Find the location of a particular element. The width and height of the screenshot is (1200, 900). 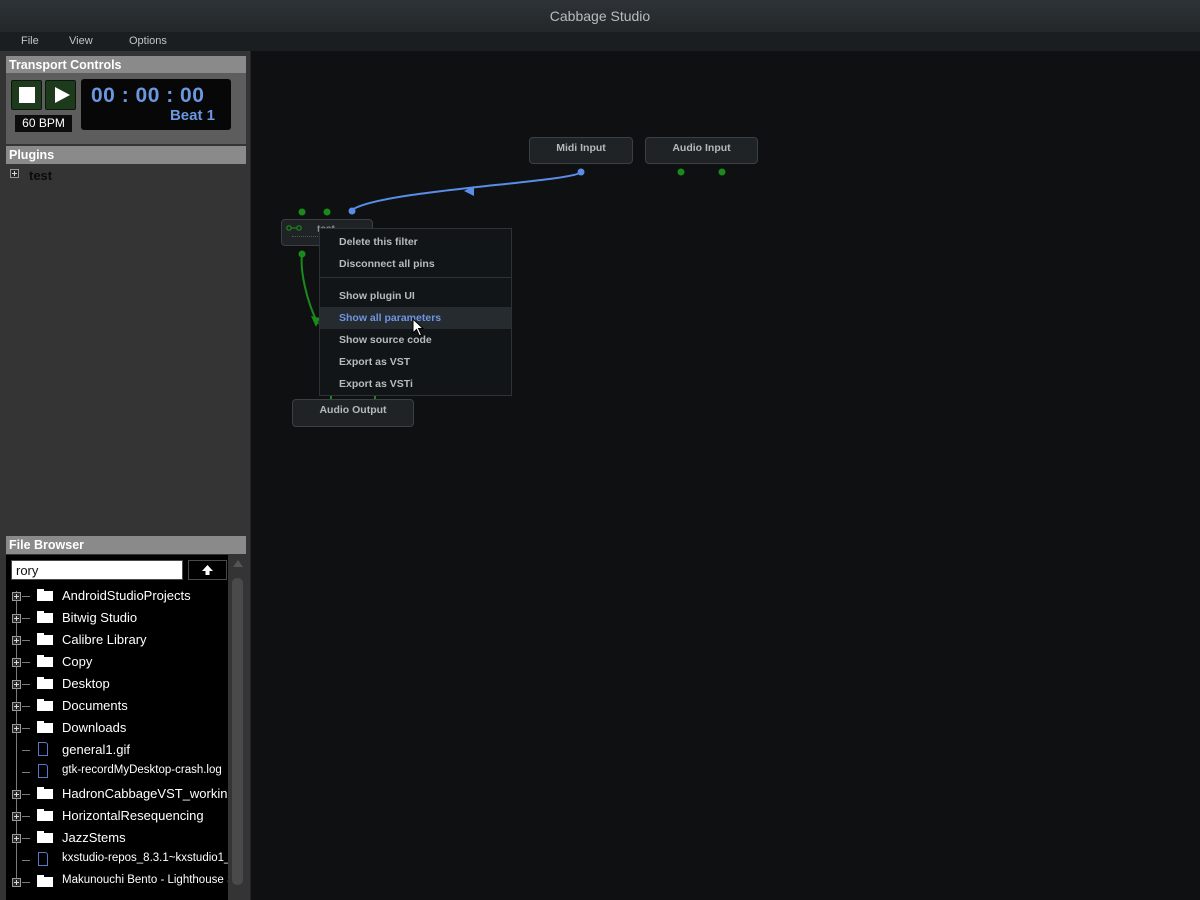

midi-out-pin is located at coordinates (581, 172).